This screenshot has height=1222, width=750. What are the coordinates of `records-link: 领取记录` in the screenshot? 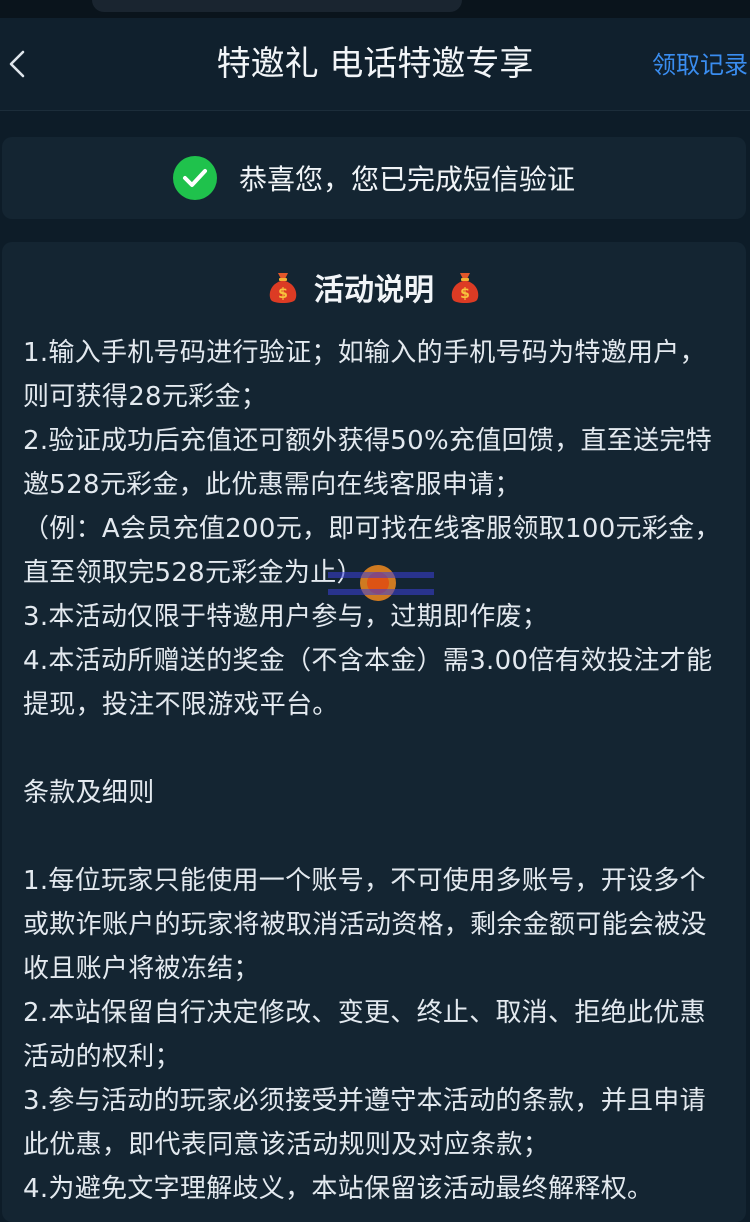 It's located at (700, 64).